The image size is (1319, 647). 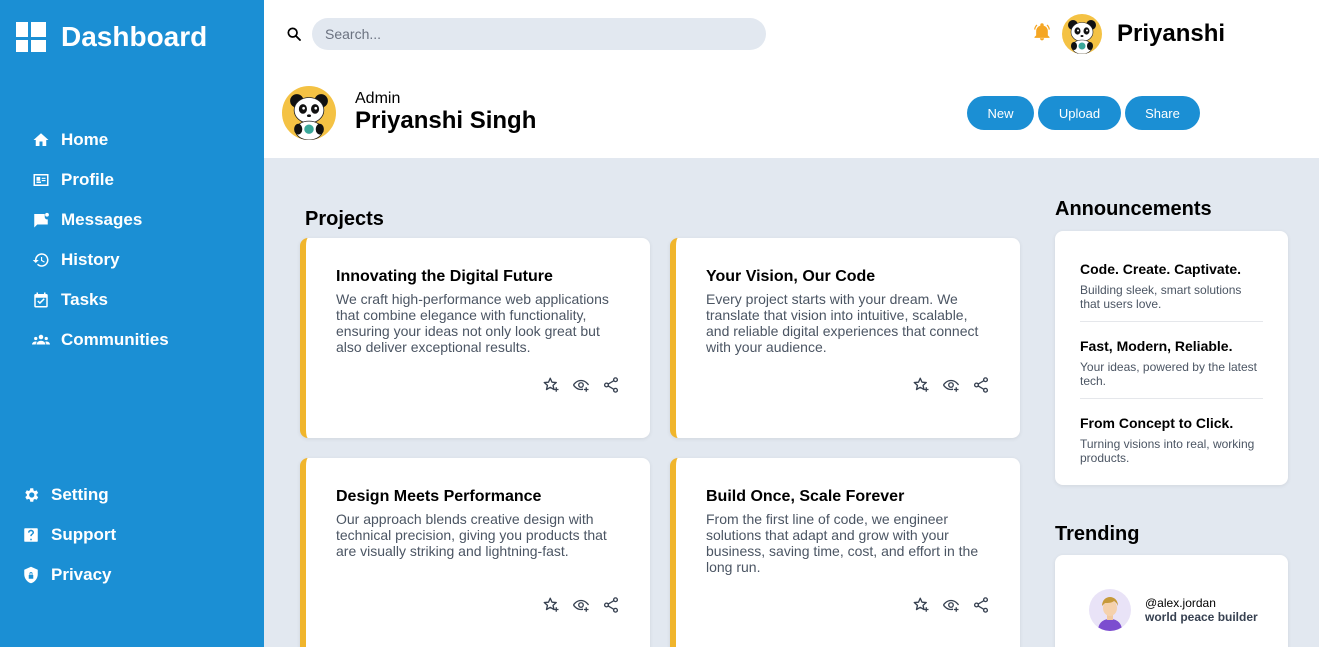 What do you see at coordinates (1169, 374) in the screenshot?
I see `announcement-text: Your ideas, powered by the latest tech.` at bounding box center [1169, 374].